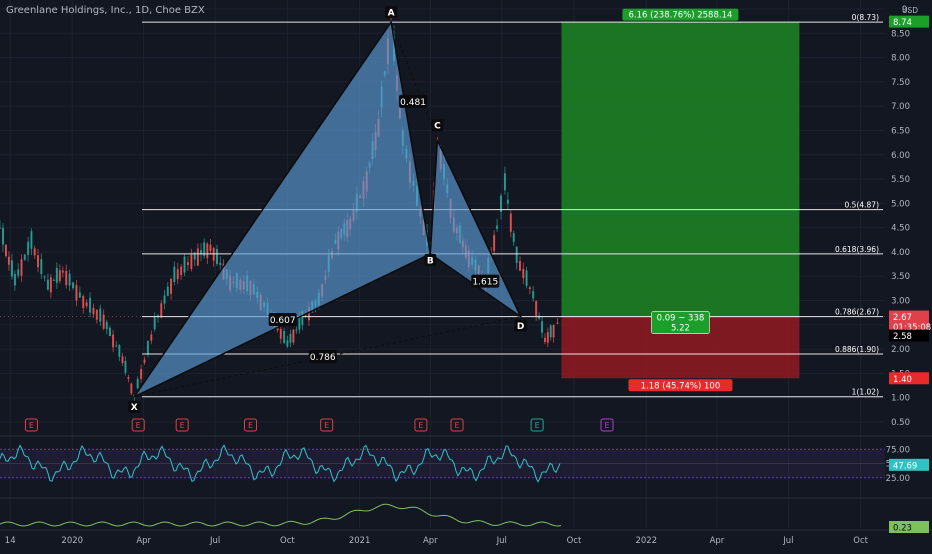 This screenshot has width=932, height=554. I want to click on target-label-text: 6.16 (238.76%) 2588.14, so click(680, 16).